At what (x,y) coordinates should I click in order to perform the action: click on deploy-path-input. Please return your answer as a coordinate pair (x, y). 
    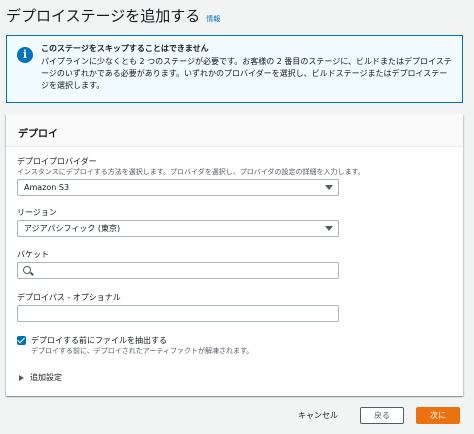
    Looking at the image, I should click on (178, 313).